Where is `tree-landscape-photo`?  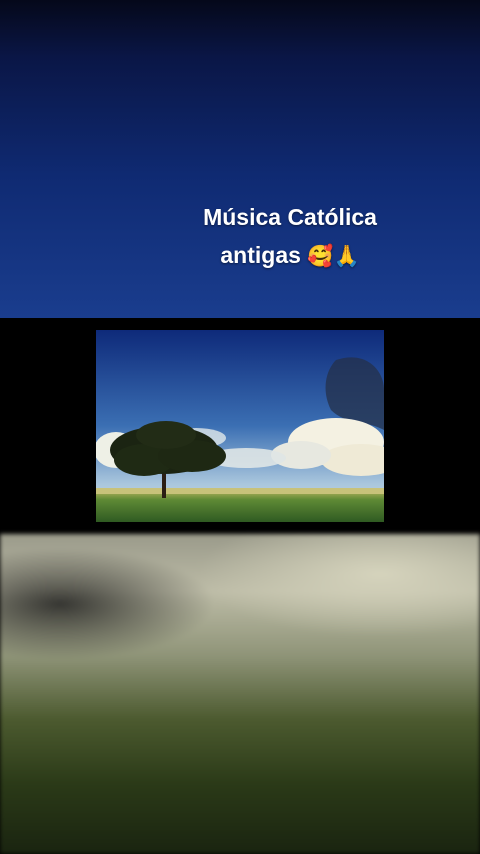 tree-landscape-photo is located at coordinates (240, 426).